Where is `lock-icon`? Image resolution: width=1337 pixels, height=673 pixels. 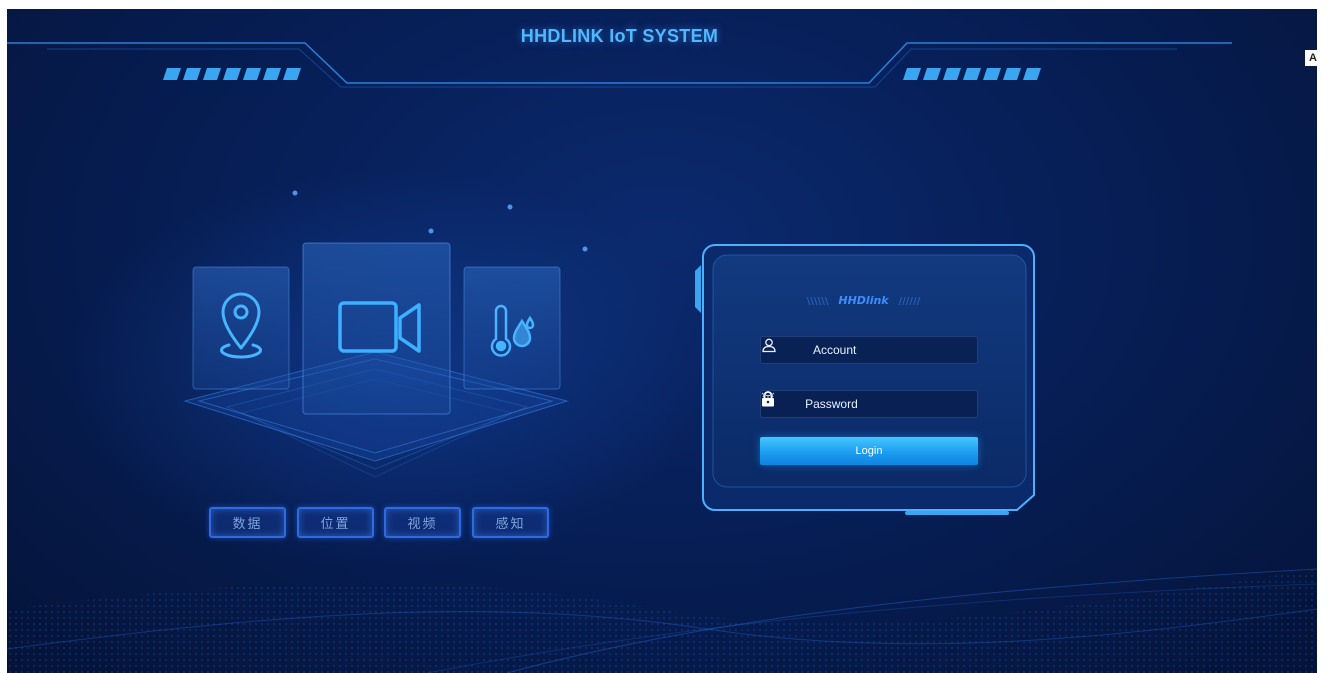 lock-icon is located at coordinates (778, 402).